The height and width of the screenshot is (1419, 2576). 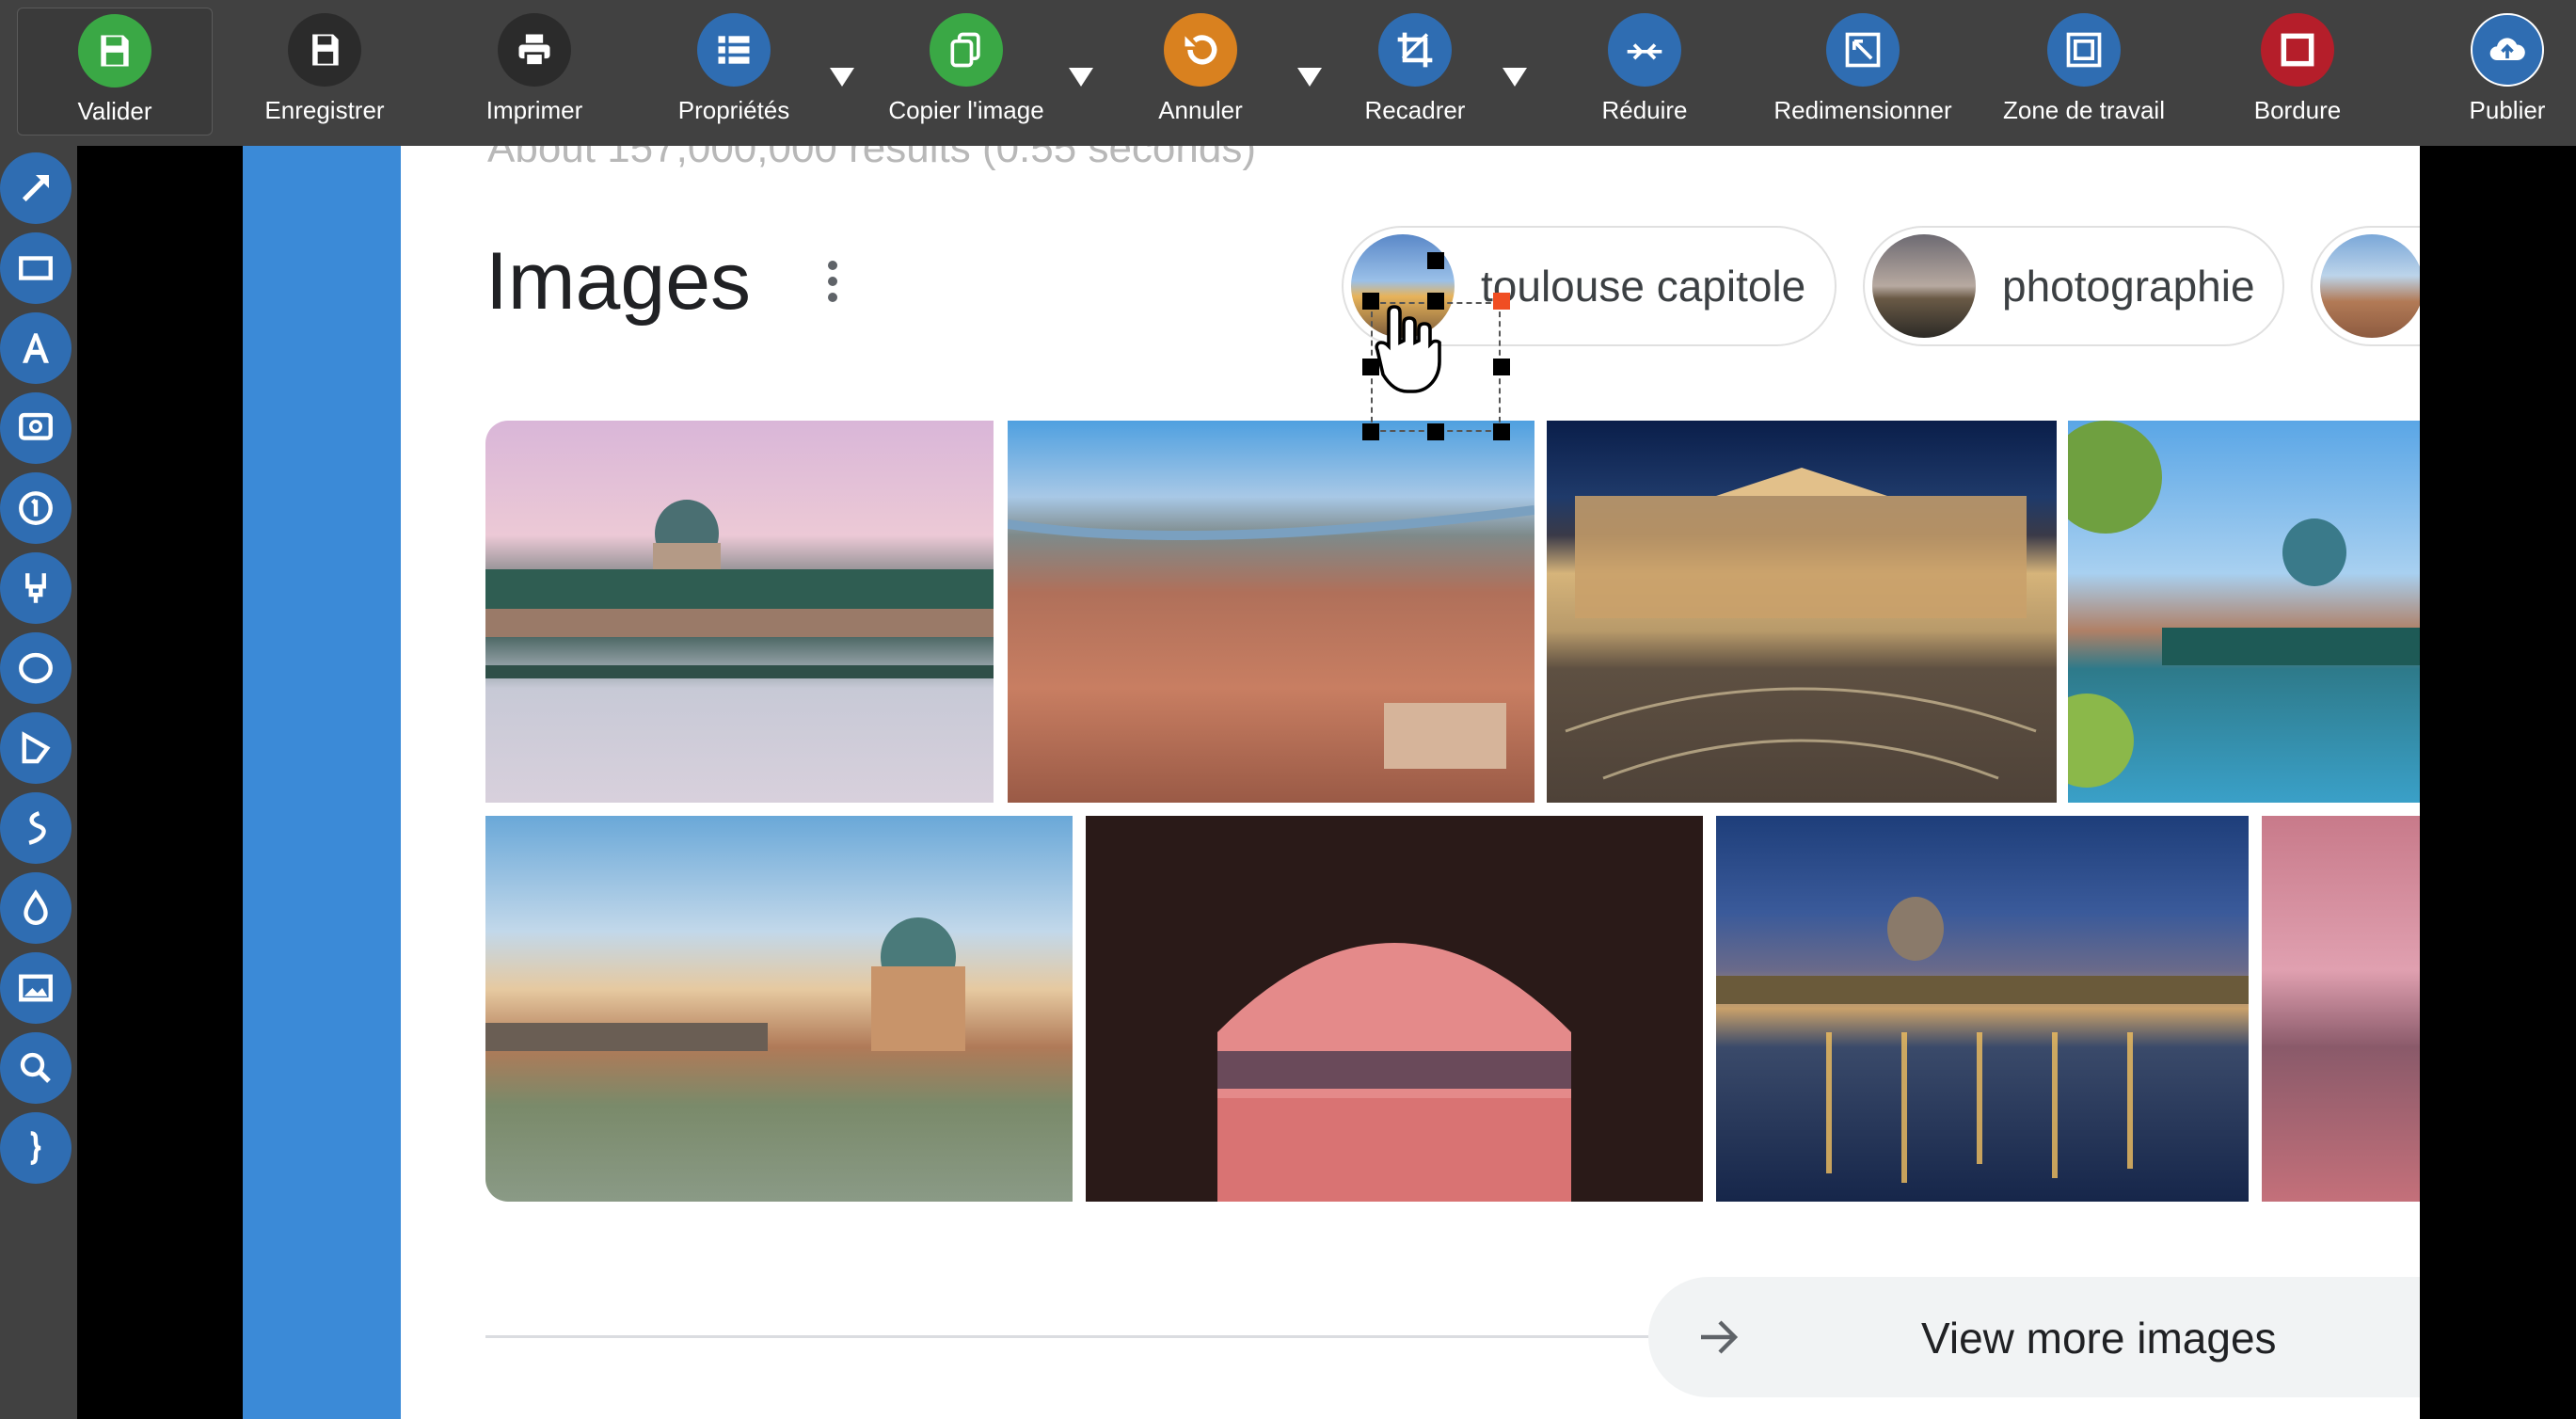 What do you see at coordinates (1720, 1337) in the screenshot?
I see `arrow-right-icon` at bounding box center [1720, 1337].